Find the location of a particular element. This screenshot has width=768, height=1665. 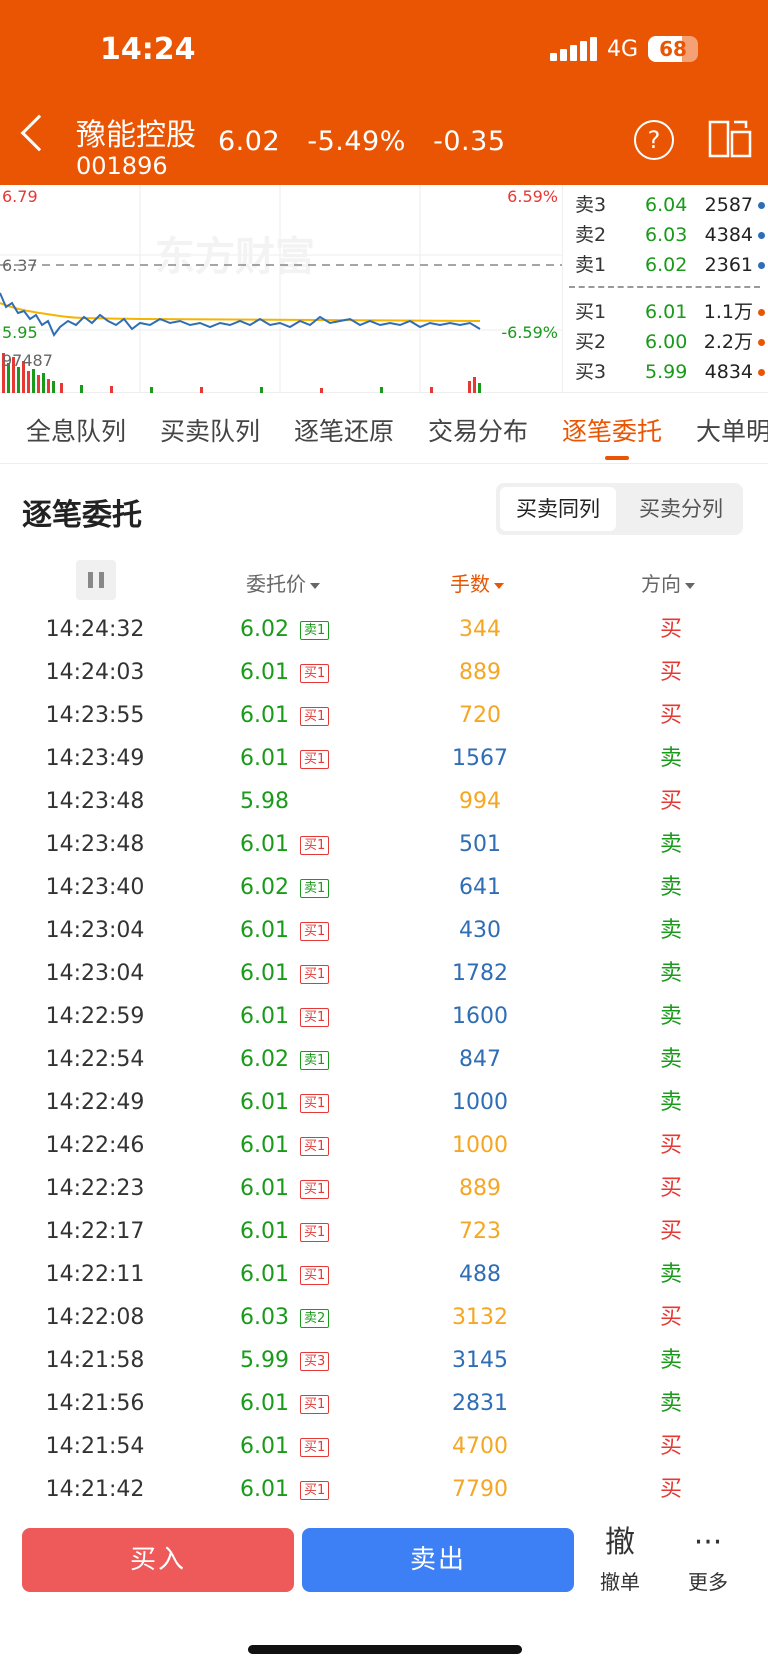

tab-buy-sell-queue: 买卖队列 is located at coordinates (210, 430).